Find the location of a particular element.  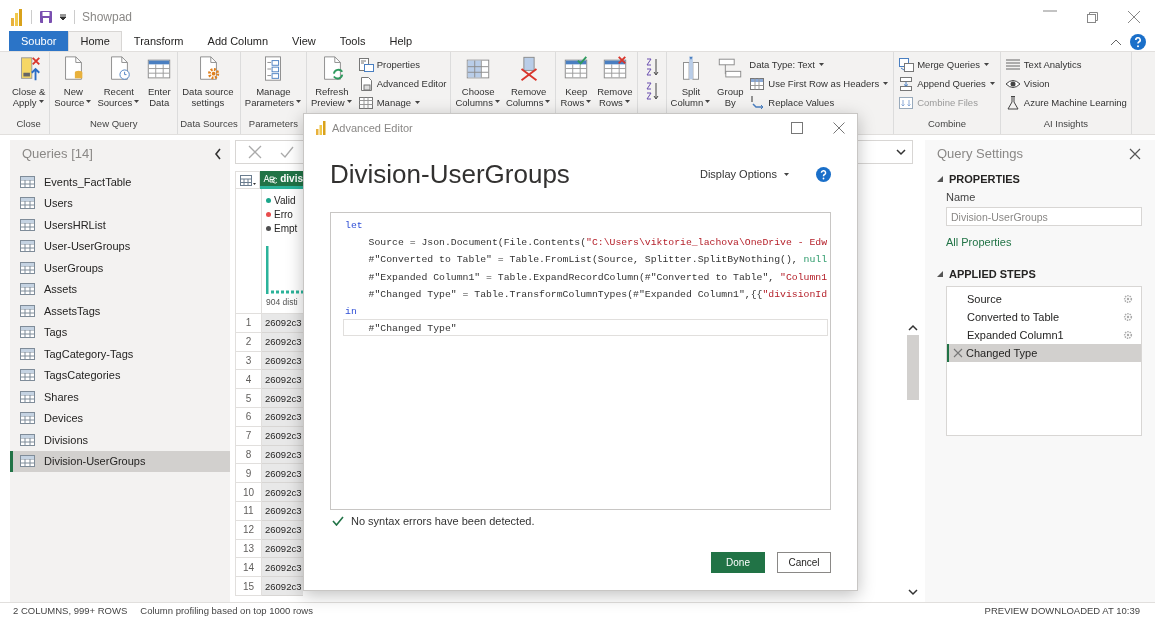

flask-icon is located at coordinates (1012, 102).